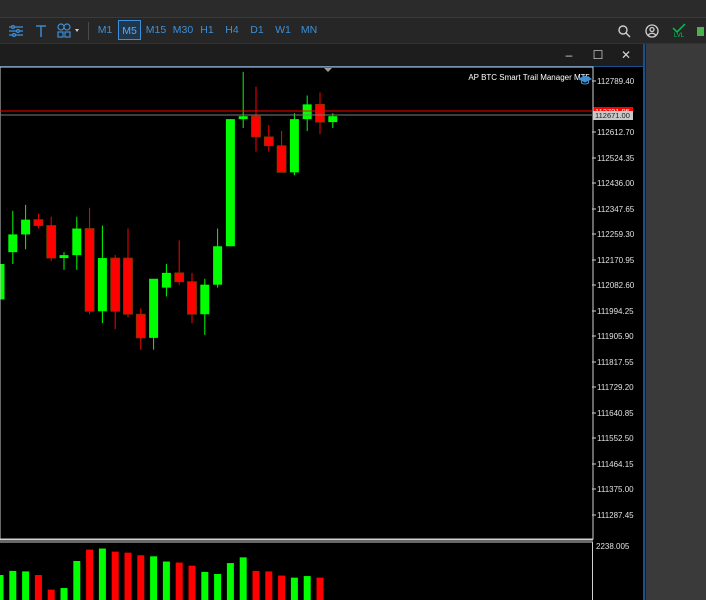 The width and height of the screenshot is (706, 600). Describe the element at coordinates (613, 546) in the screenshot. I see `volume-axis-label: 2238.005` at that location.